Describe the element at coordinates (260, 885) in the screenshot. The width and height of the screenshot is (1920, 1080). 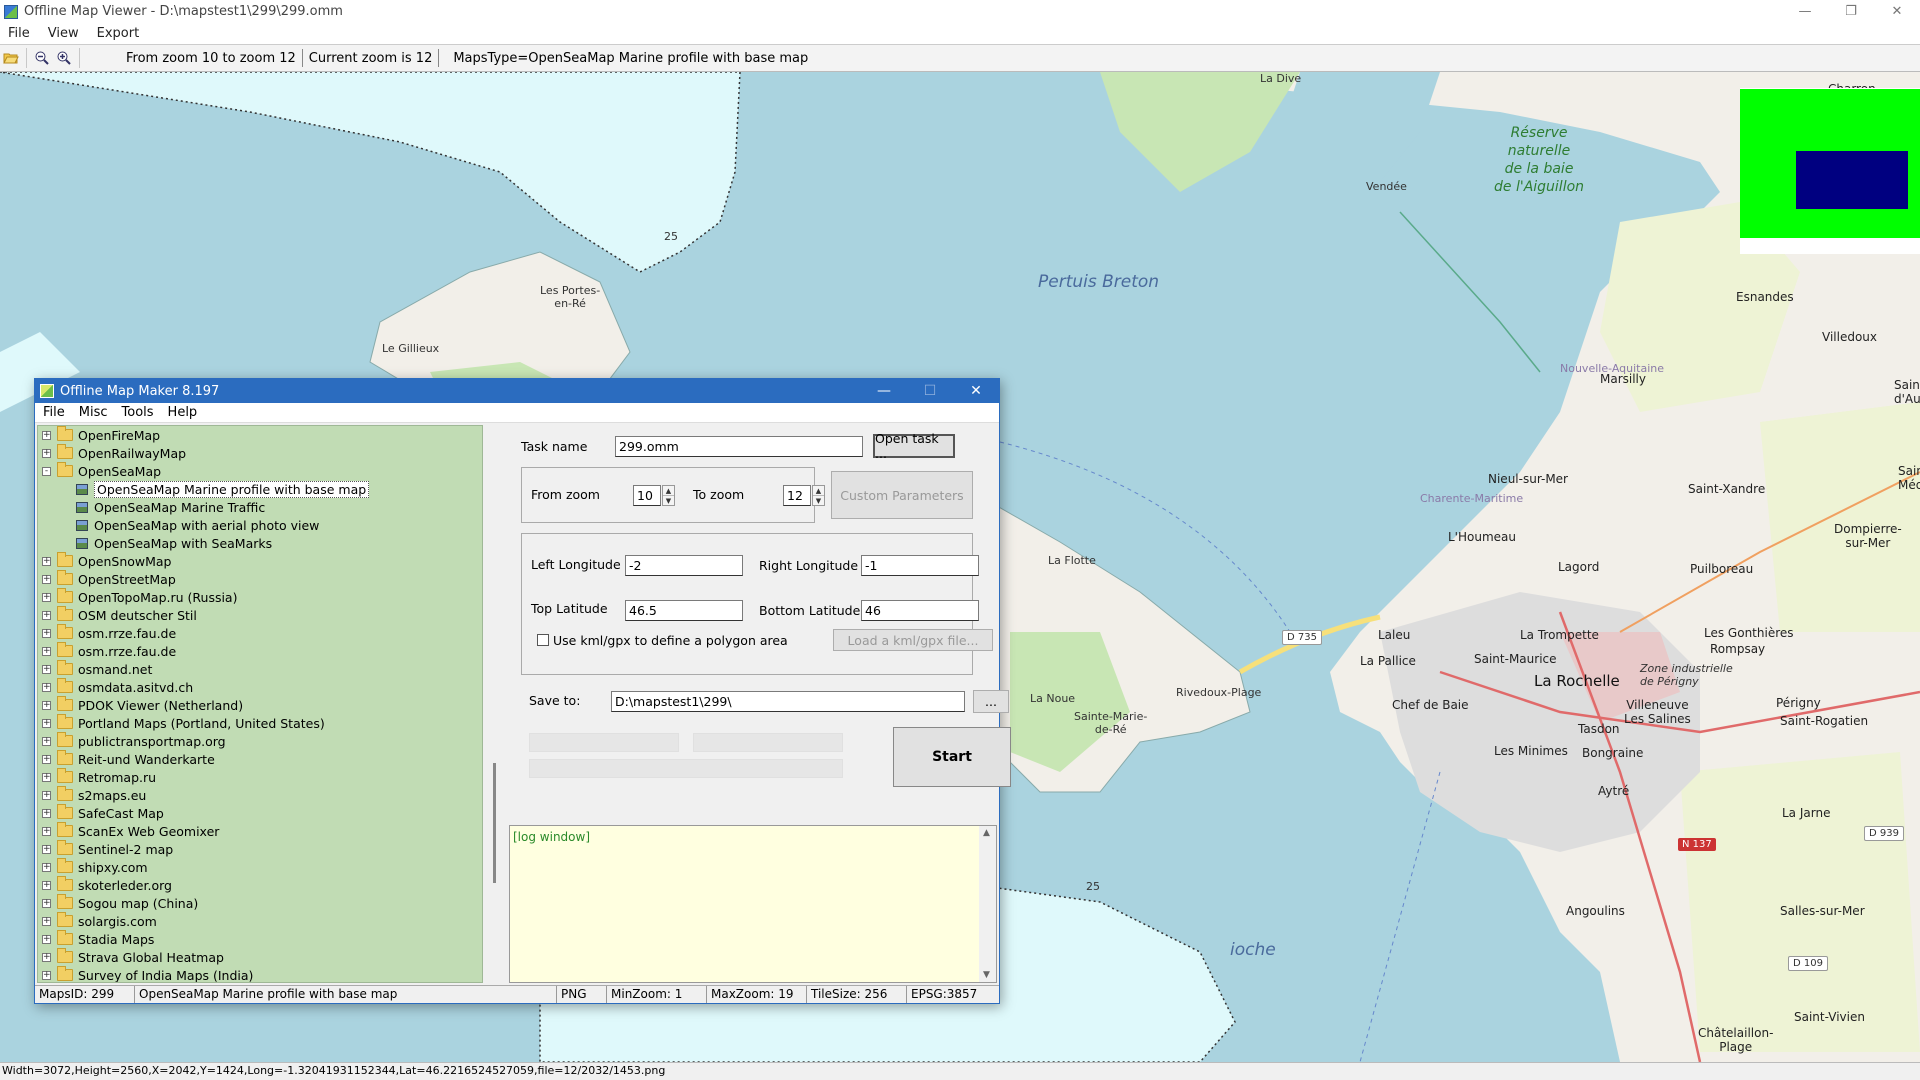
I see `tree-folder-item: + skoterleder.org` at that location.